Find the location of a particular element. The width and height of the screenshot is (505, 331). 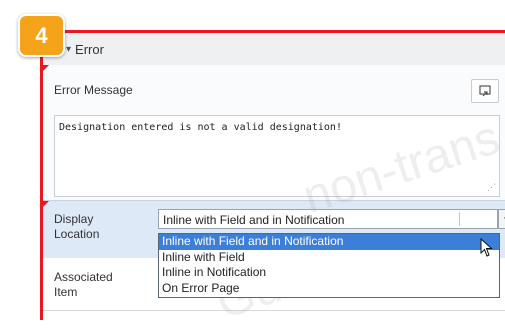

select-divider is located at coordinates (459, 219).